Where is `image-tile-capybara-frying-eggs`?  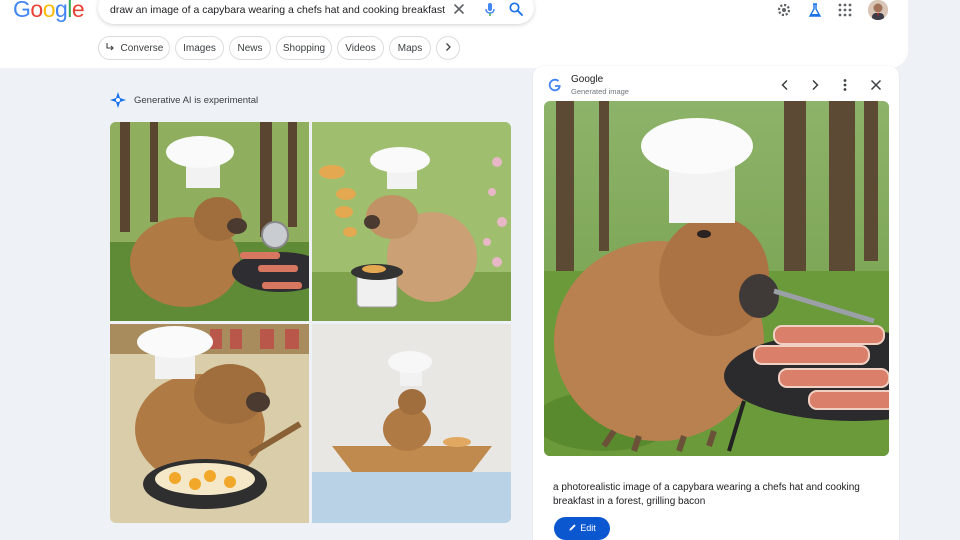
image-tile-capybara-frying-eggs is located at coordinates (209, 423).